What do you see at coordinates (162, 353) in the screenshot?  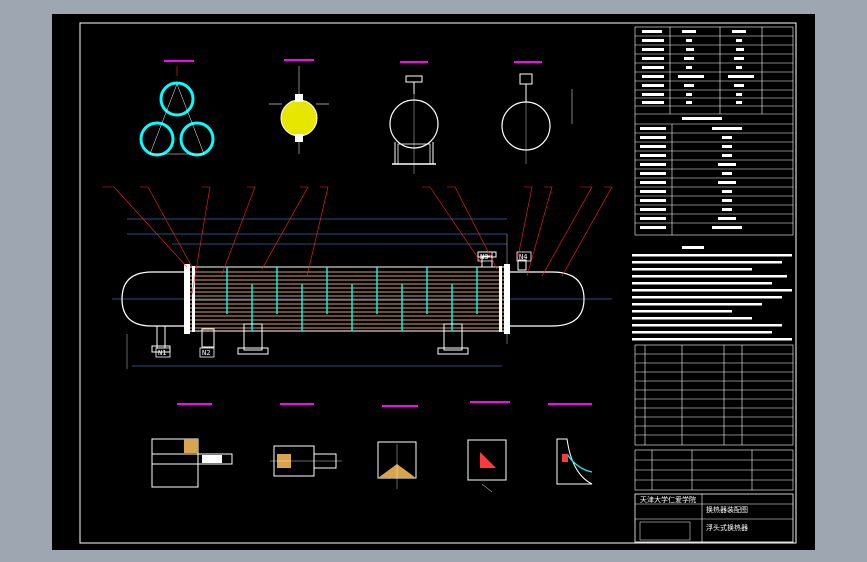 I see `nozzle-tag-n1: N1` at bounding box center [162, 353].